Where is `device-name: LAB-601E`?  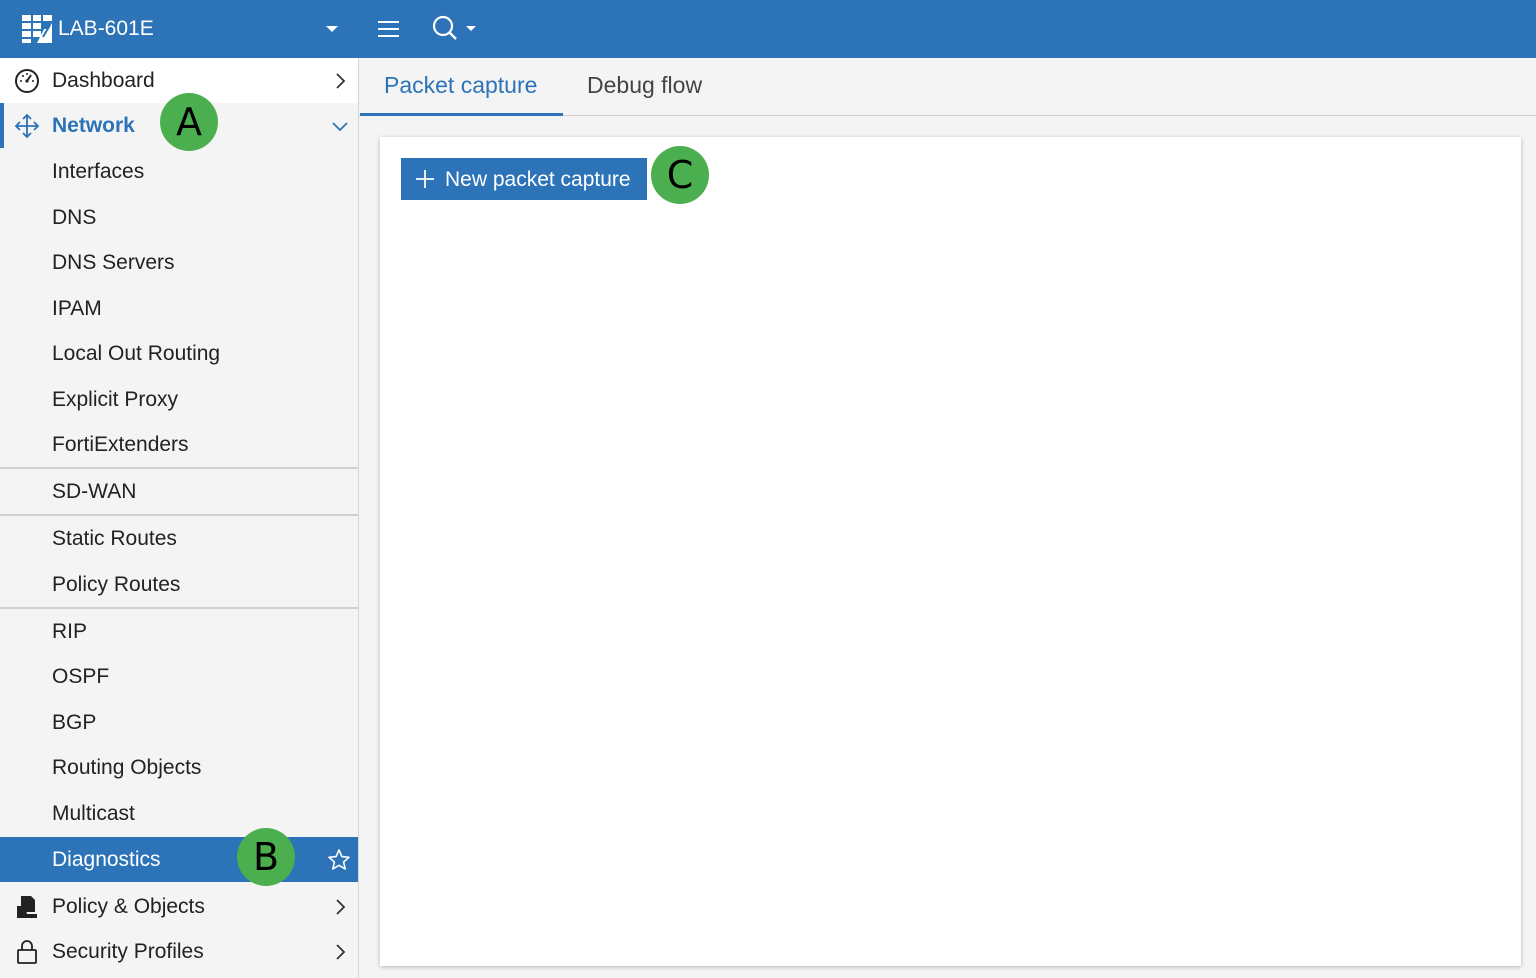
device-name: LAB-601E is located at coordinates (106, 28).